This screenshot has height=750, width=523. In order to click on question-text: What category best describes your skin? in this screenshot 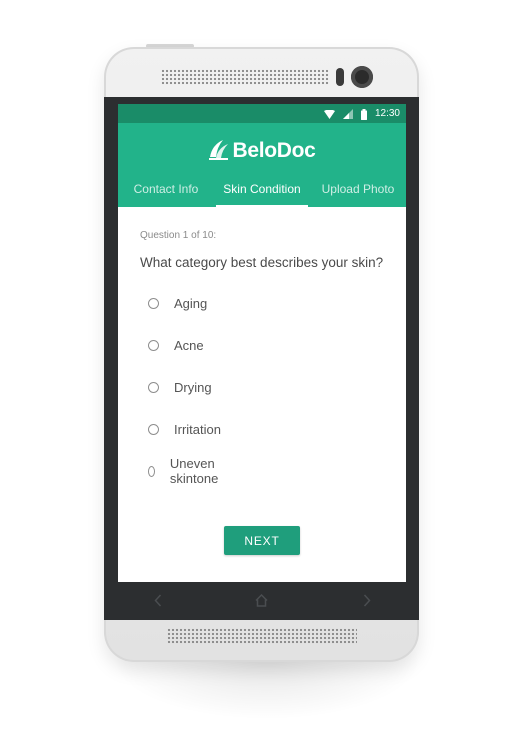, I will do `click(262, 262)`.